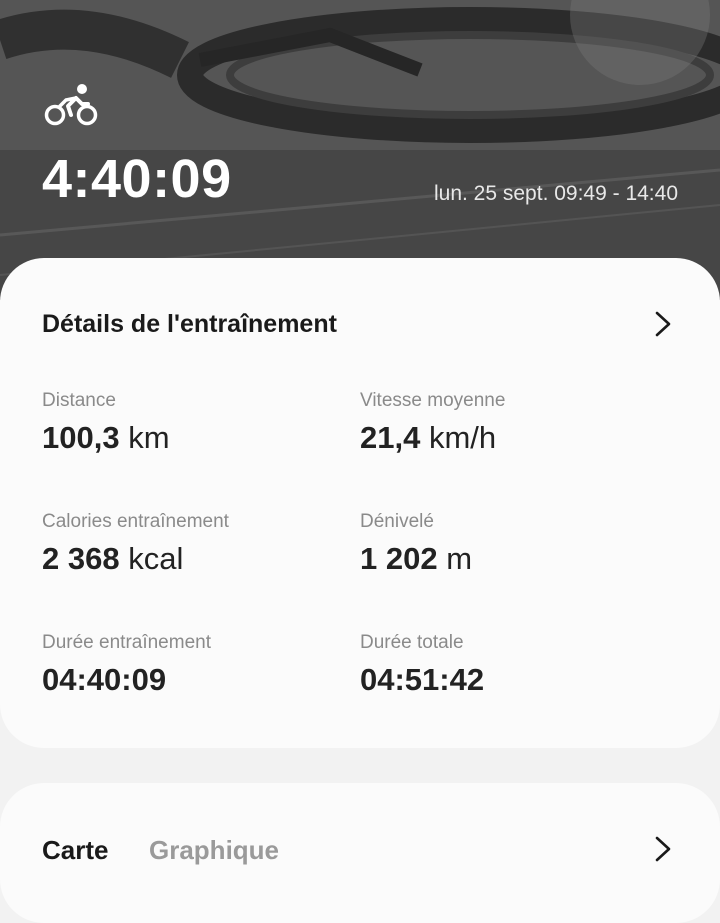  I want to click on stat-value: 100,3 km, so click(106, 437).